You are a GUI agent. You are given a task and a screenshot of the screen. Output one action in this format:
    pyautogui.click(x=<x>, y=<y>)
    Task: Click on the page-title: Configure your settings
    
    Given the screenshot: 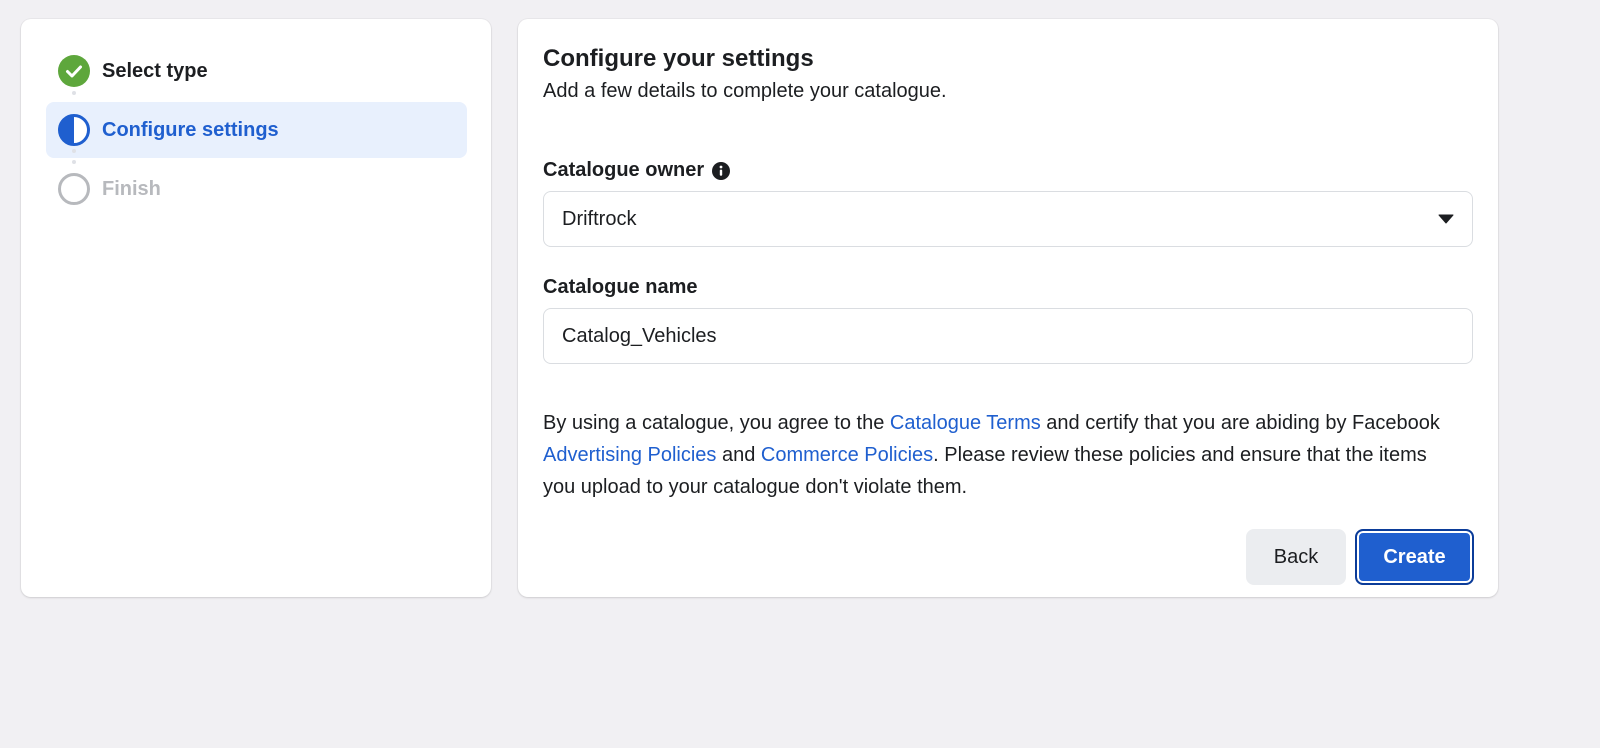 What is the action you would take?
    pyautogui.click(x=678, y=58)
    